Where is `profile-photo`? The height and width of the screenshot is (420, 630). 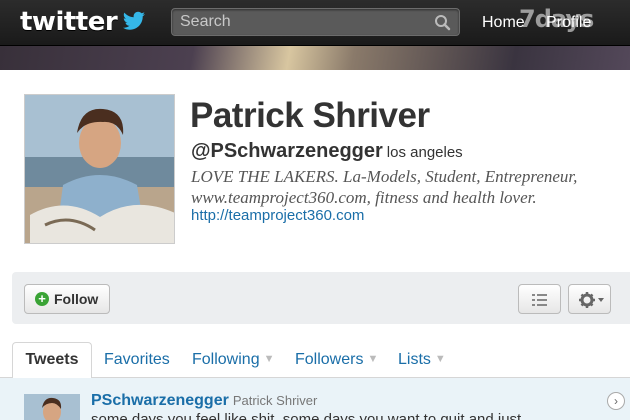 profile-photo is located at coordinates (99, 169).